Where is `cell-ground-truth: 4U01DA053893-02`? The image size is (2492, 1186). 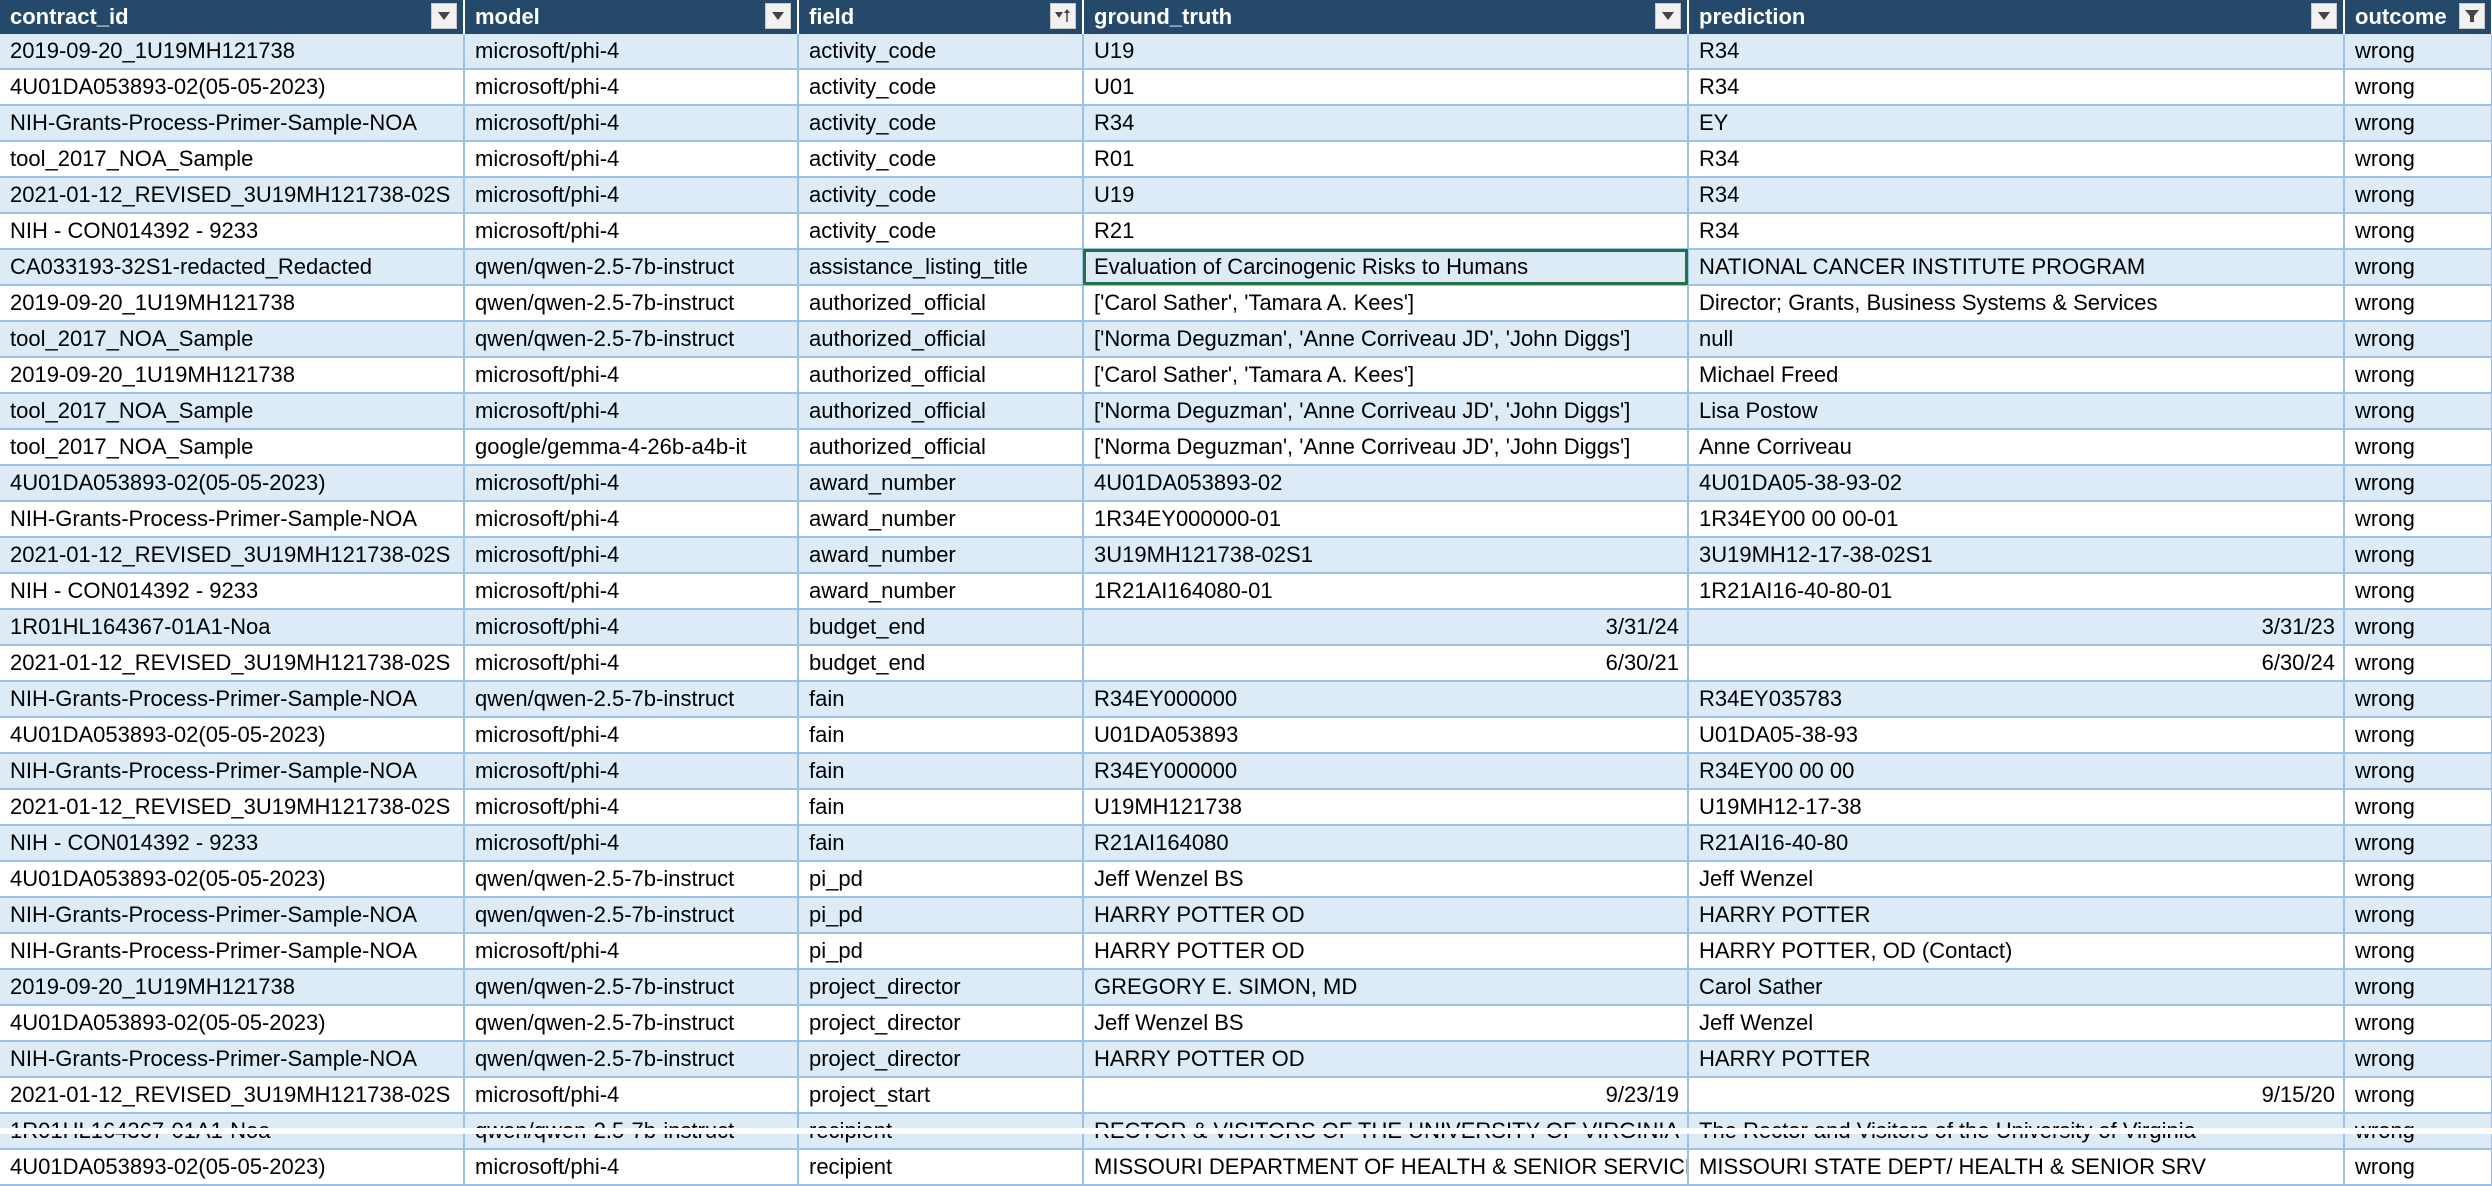
cell-ground-truth: 4U01DA053893-02 is located at coordinates (1386, 483).